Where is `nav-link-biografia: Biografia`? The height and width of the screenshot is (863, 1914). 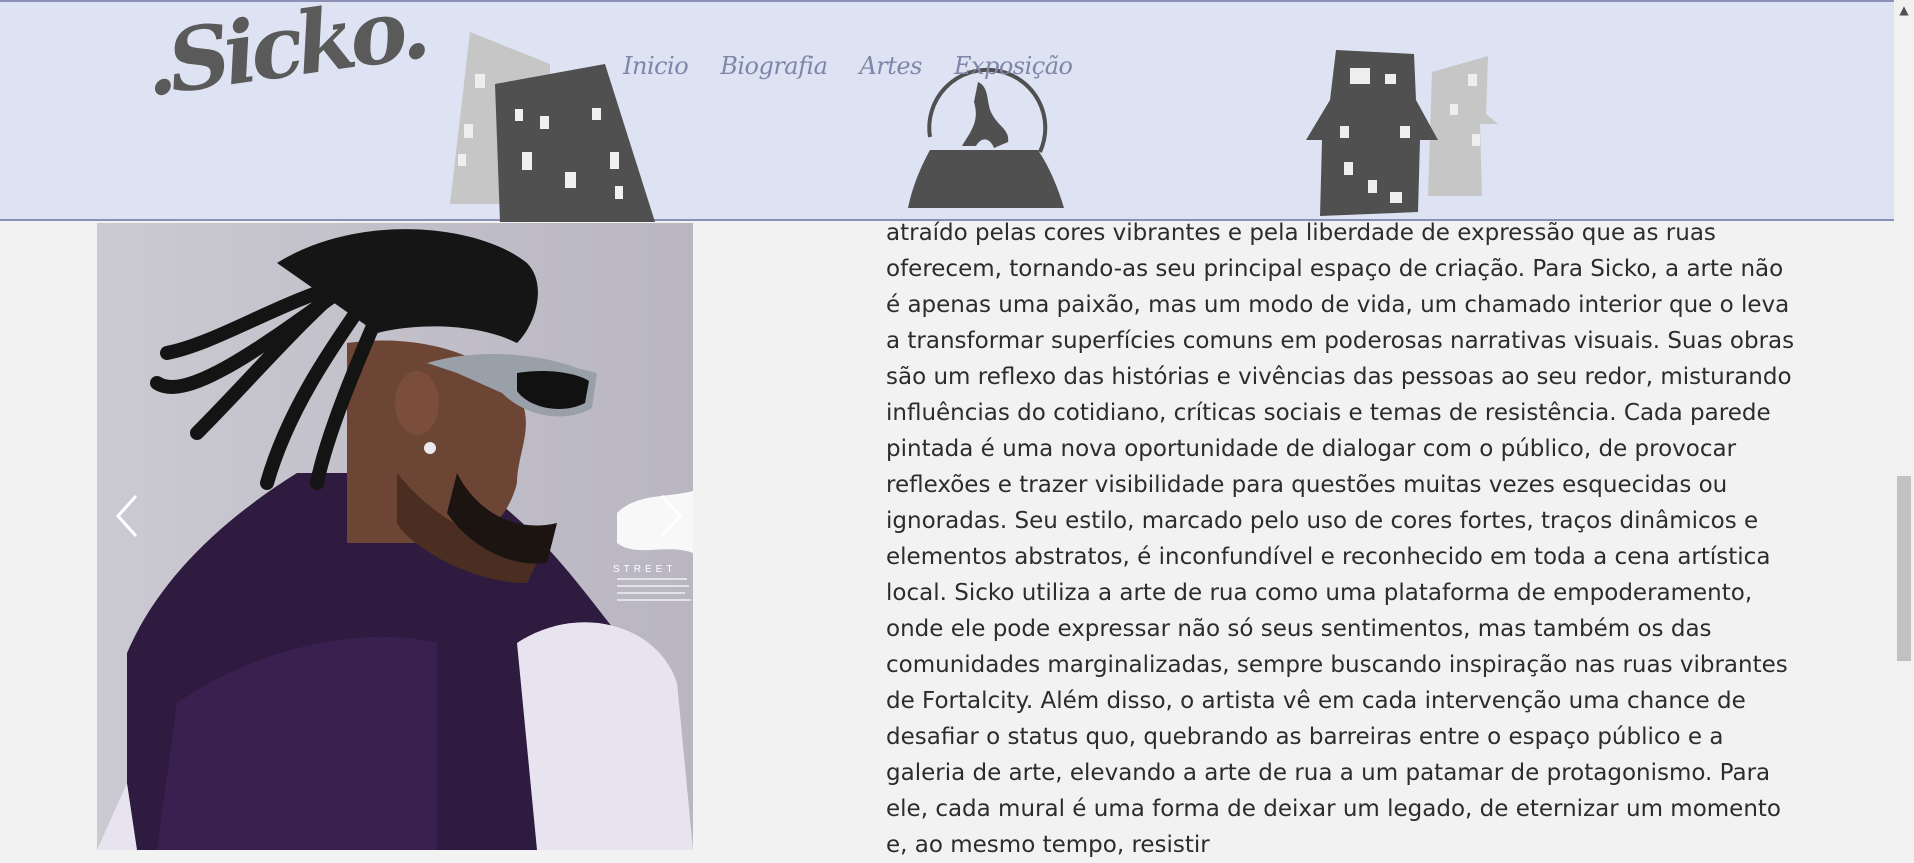 nav-link-biografia: Biografia is located at coordinates (774, 66).